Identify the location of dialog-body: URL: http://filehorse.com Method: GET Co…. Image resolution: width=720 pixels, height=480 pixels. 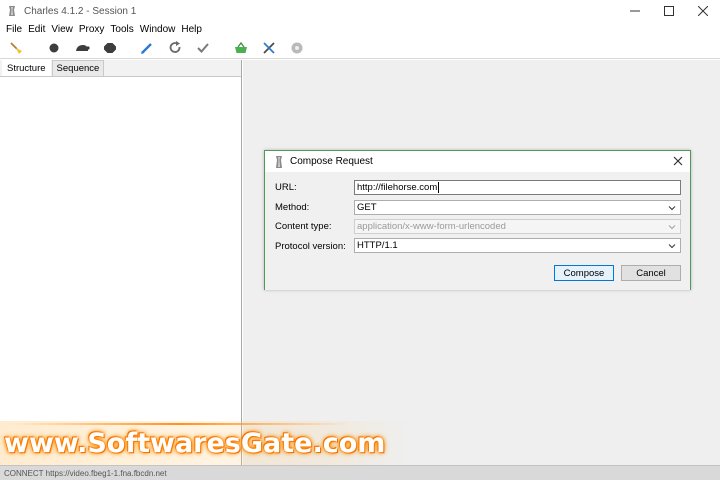
(477, 231).